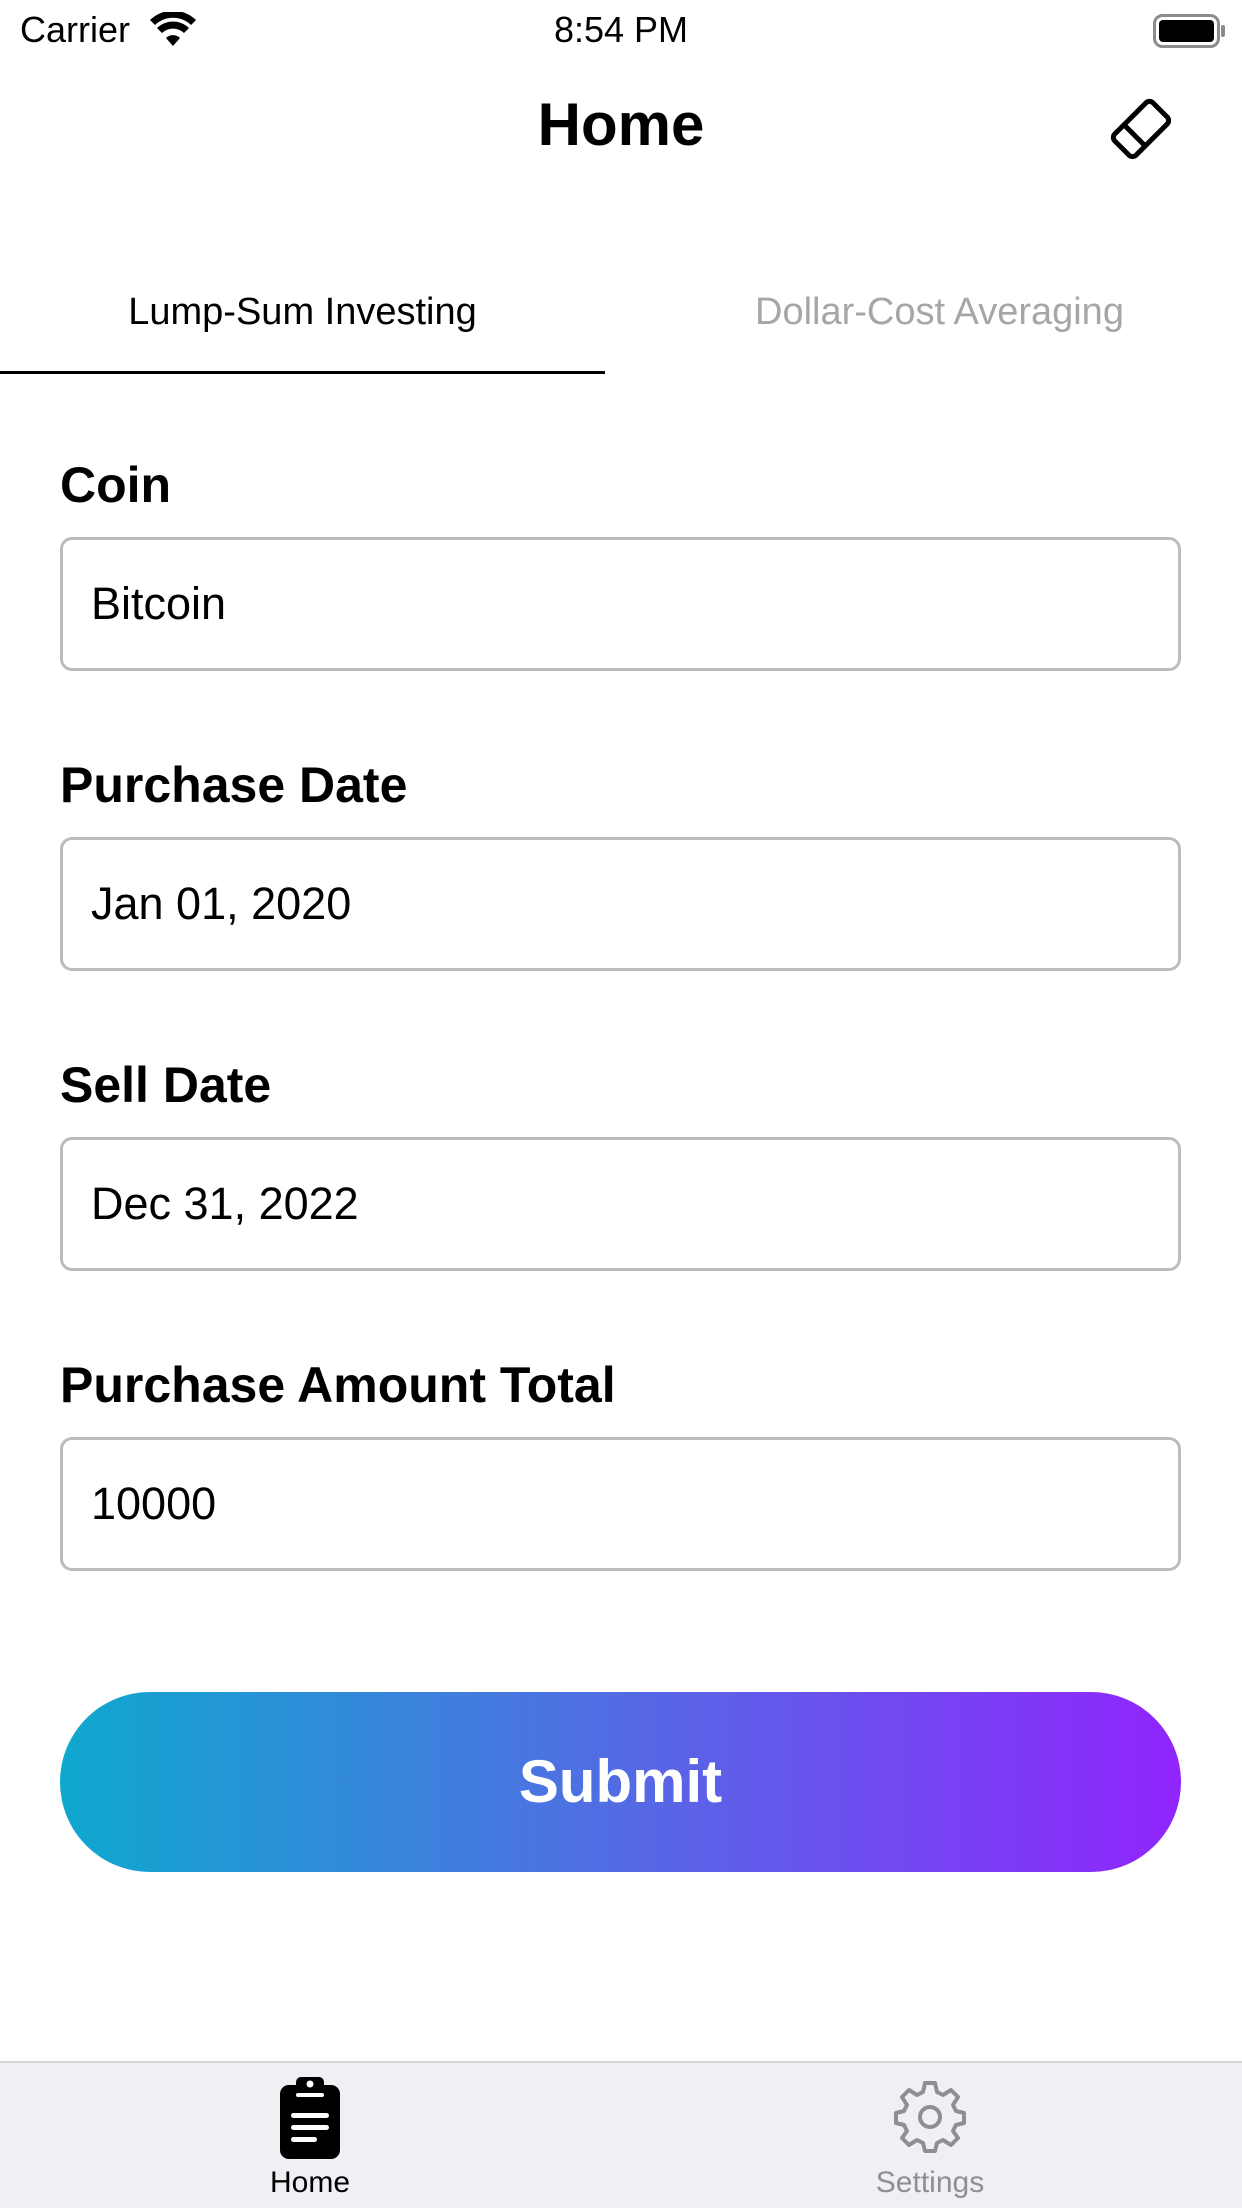  What do you see at coordinates (620, 604) in the screenshot?
I see `coin-input` at bounding box center [620, 604].